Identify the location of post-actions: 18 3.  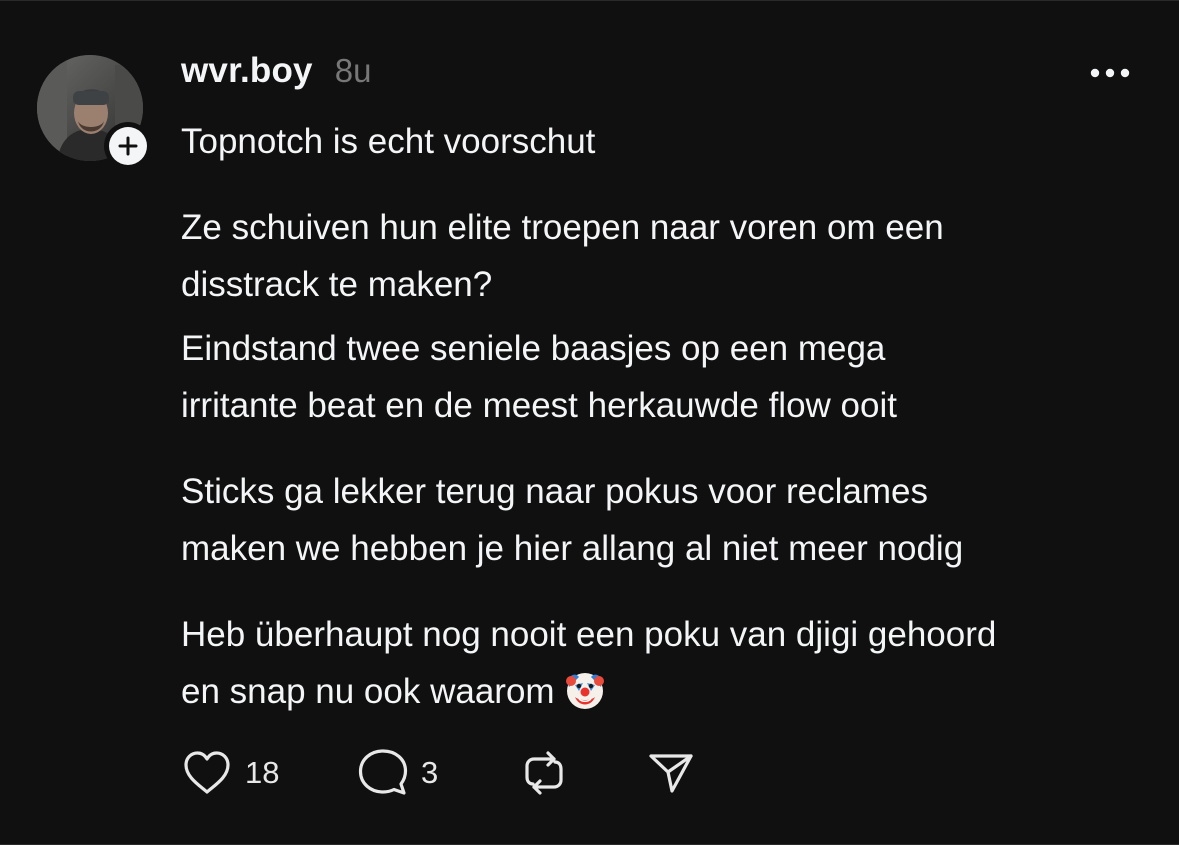
(438, 773).